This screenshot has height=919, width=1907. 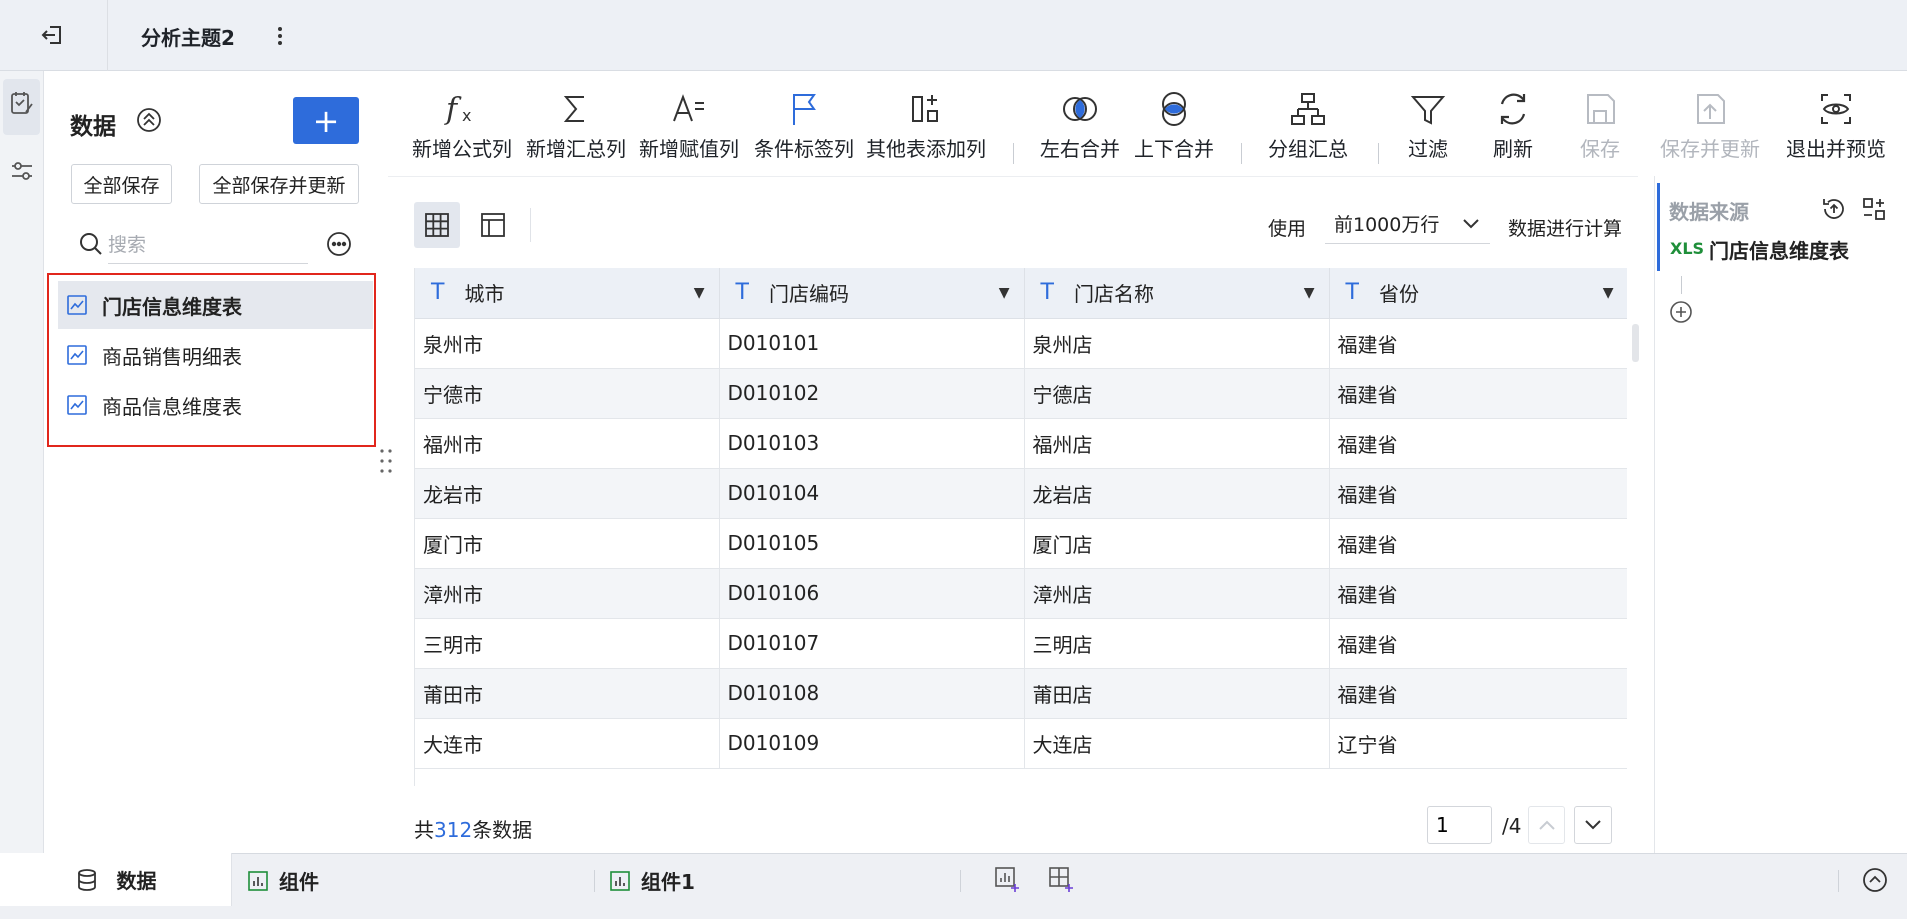 What do you see at coordinates (567, 293) in the screenshot?
I see `column-header: T 城市 ▼` at bounding box center [567, 293].